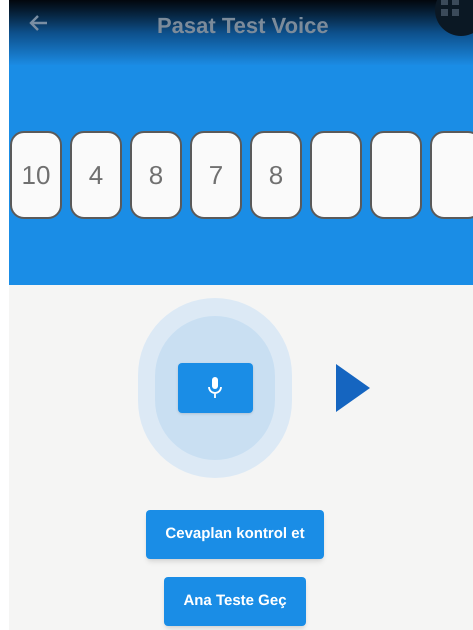 The image size is (473, 630). What do you see at coordinates (235, 534) in the screenshot?
I see `check-answers-button: Cevaplan kontrol et` at bounding box center [235, 534].